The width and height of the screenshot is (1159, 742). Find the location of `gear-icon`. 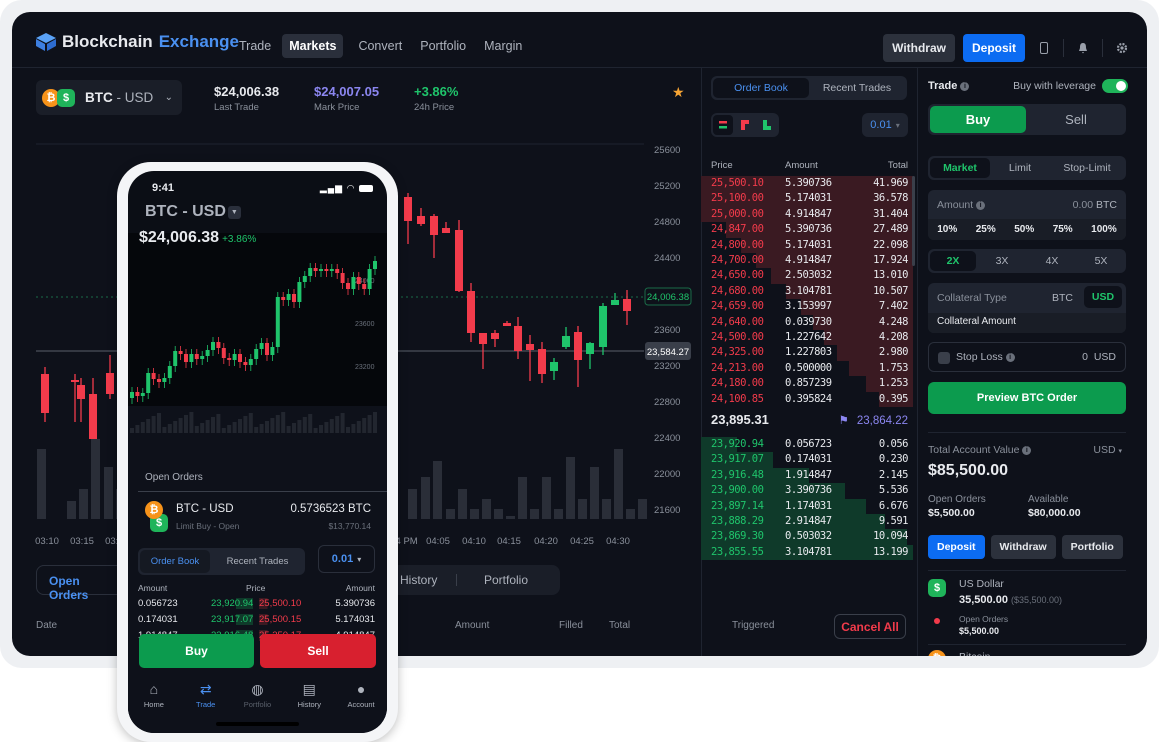

gear-icon is located at coordinates (1122, 48).